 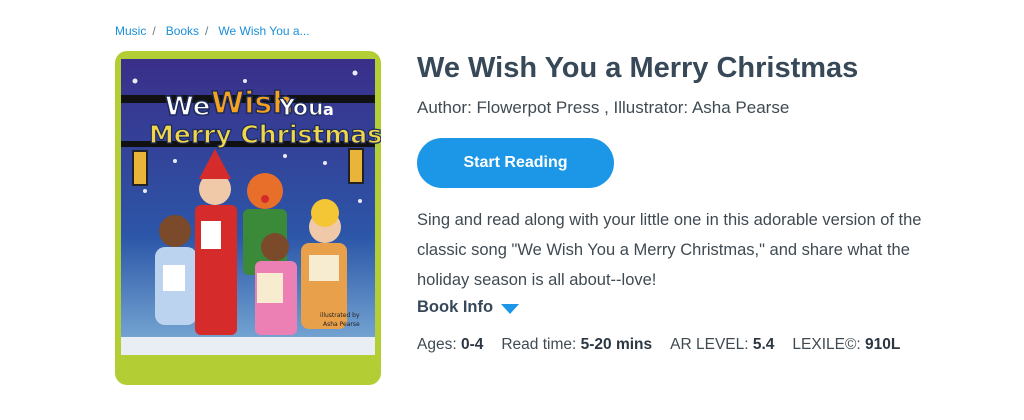 I want to click on readtime-value: 5-20 mins, so click(x=616, y=344).